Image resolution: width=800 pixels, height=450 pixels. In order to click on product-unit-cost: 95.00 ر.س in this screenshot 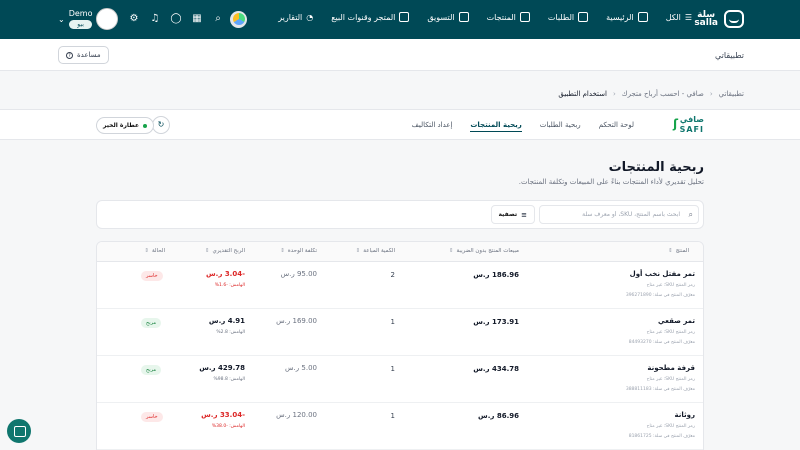, I will do `click(298, 274)`.